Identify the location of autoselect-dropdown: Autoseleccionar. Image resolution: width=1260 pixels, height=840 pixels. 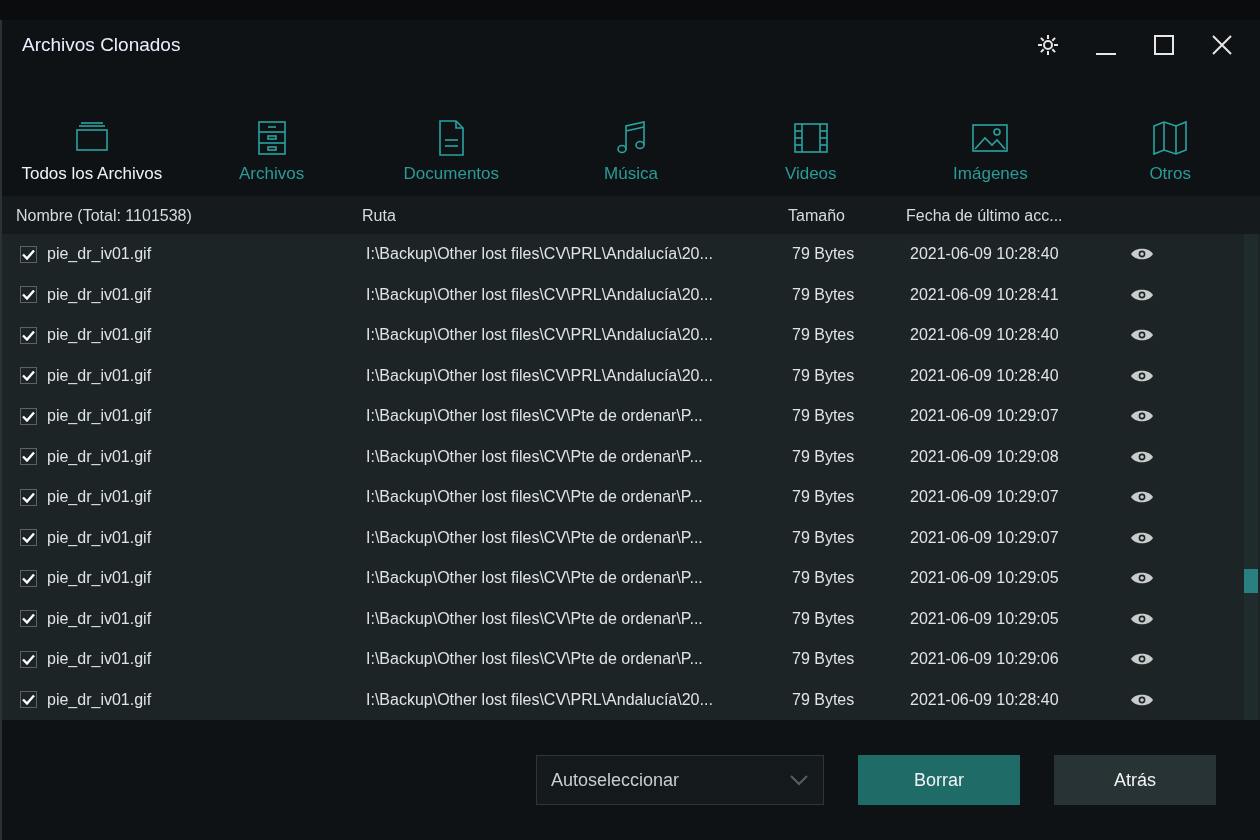
(680, 780).